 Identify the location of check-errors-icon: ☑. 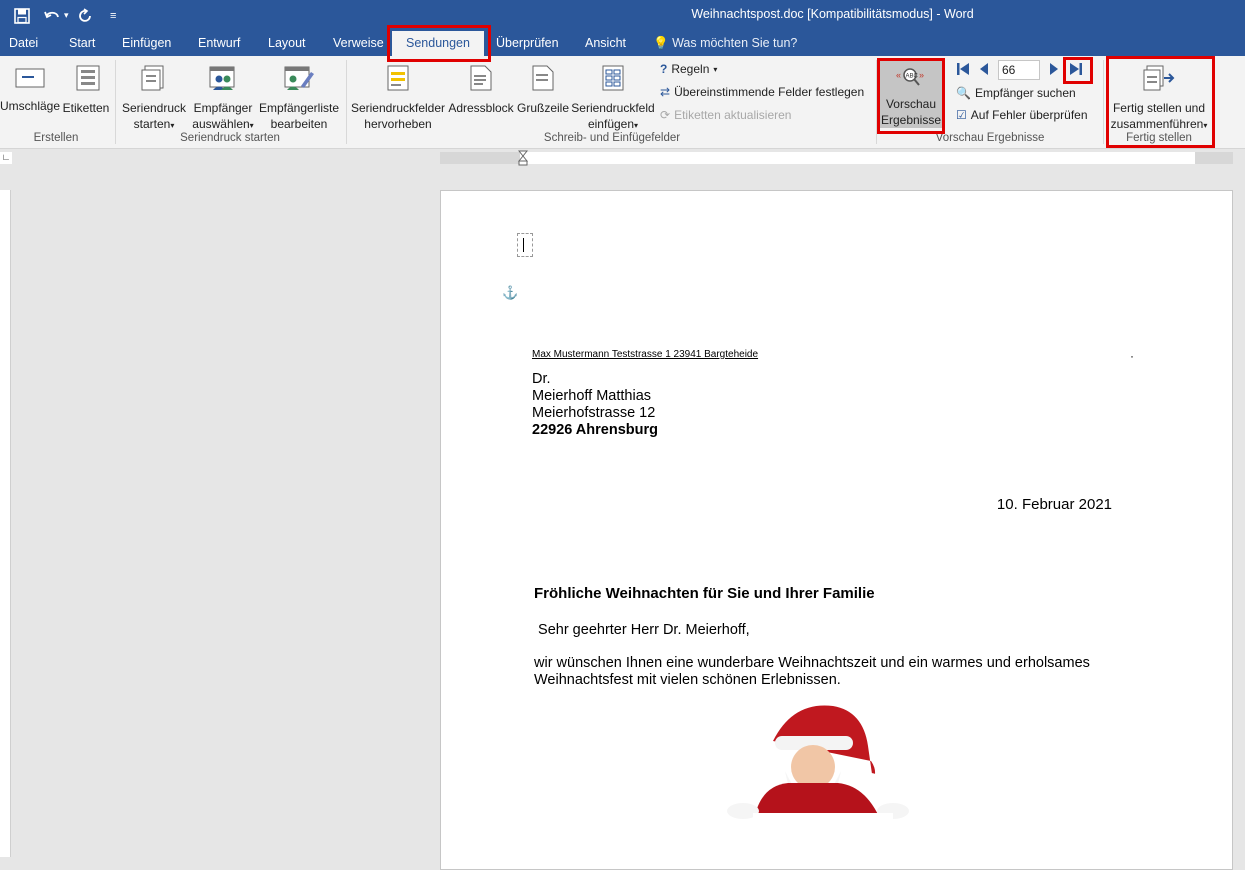
(961, 115).